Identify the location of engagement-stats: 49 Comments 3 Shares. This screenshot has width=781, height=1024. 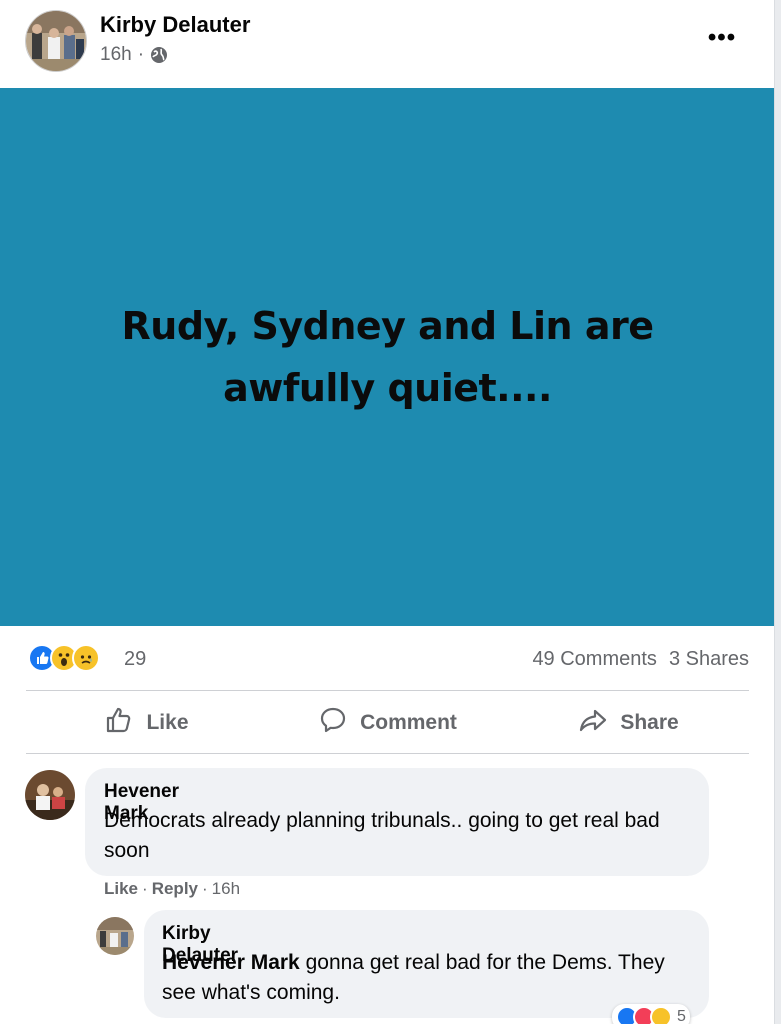
(640, 659).